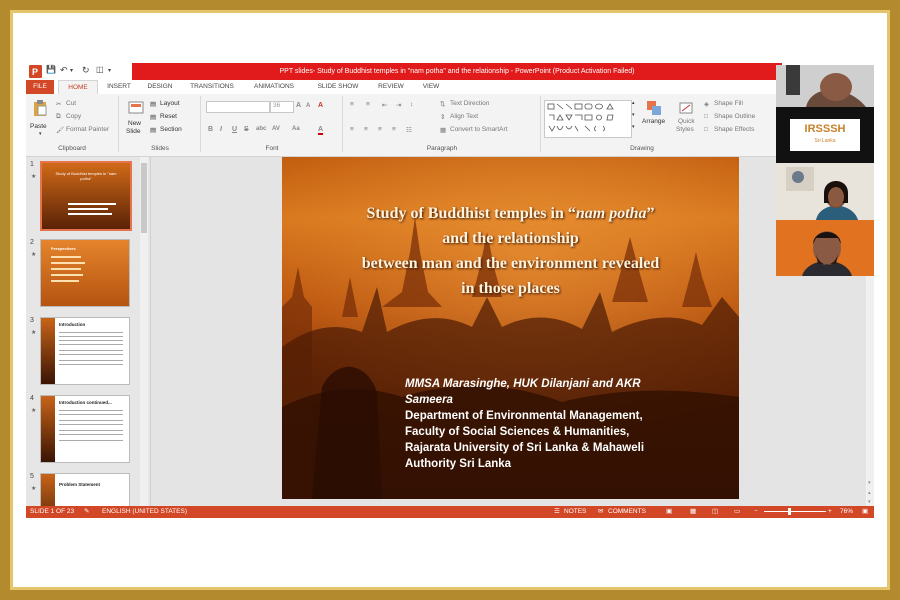  I want to click on thumb-number-4: 4, so click(32, 398).